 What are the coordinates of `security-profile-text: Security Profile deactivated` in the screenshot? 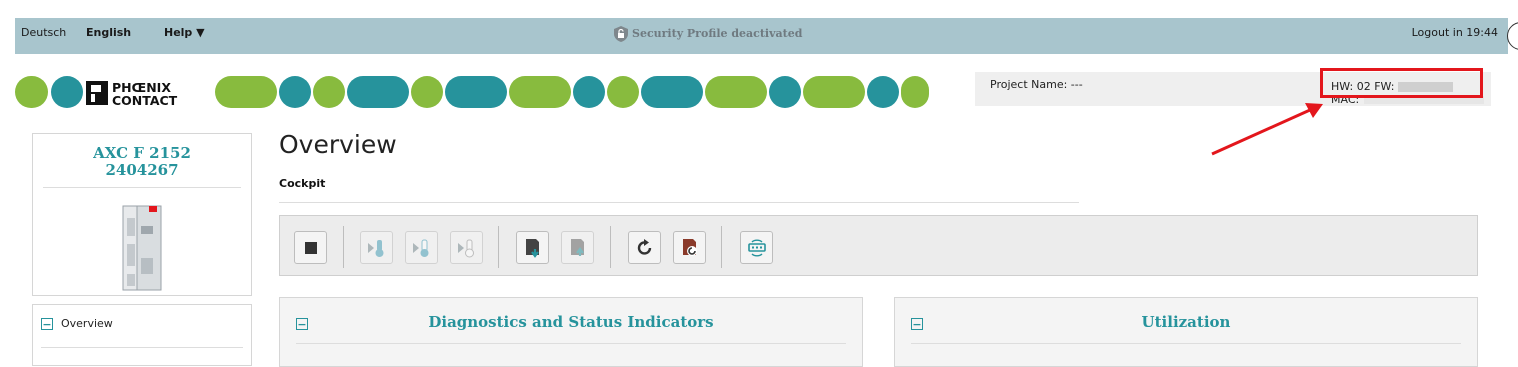 It's located at (717, 33).